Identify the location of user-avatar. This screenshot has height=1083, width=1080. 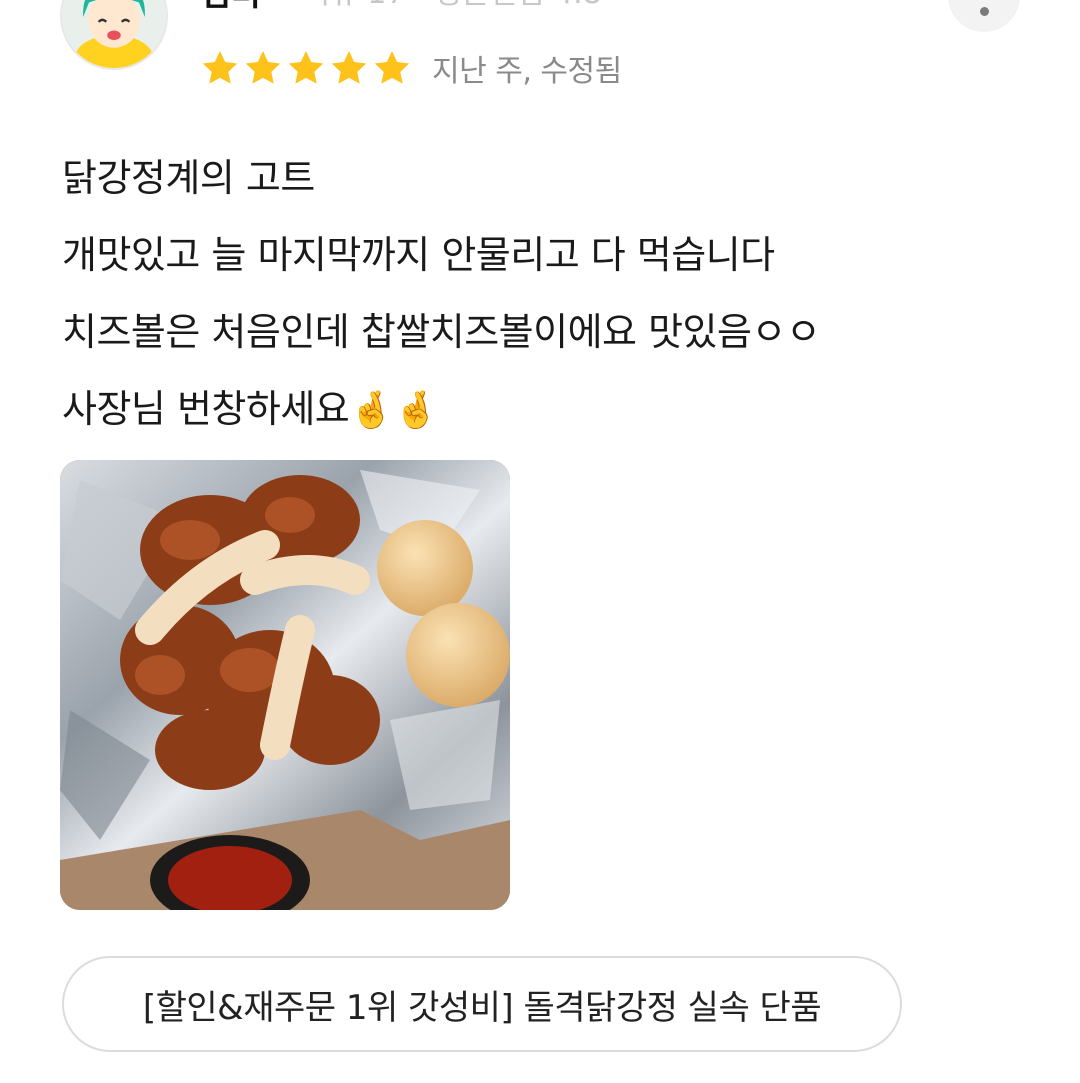
(114, 35).